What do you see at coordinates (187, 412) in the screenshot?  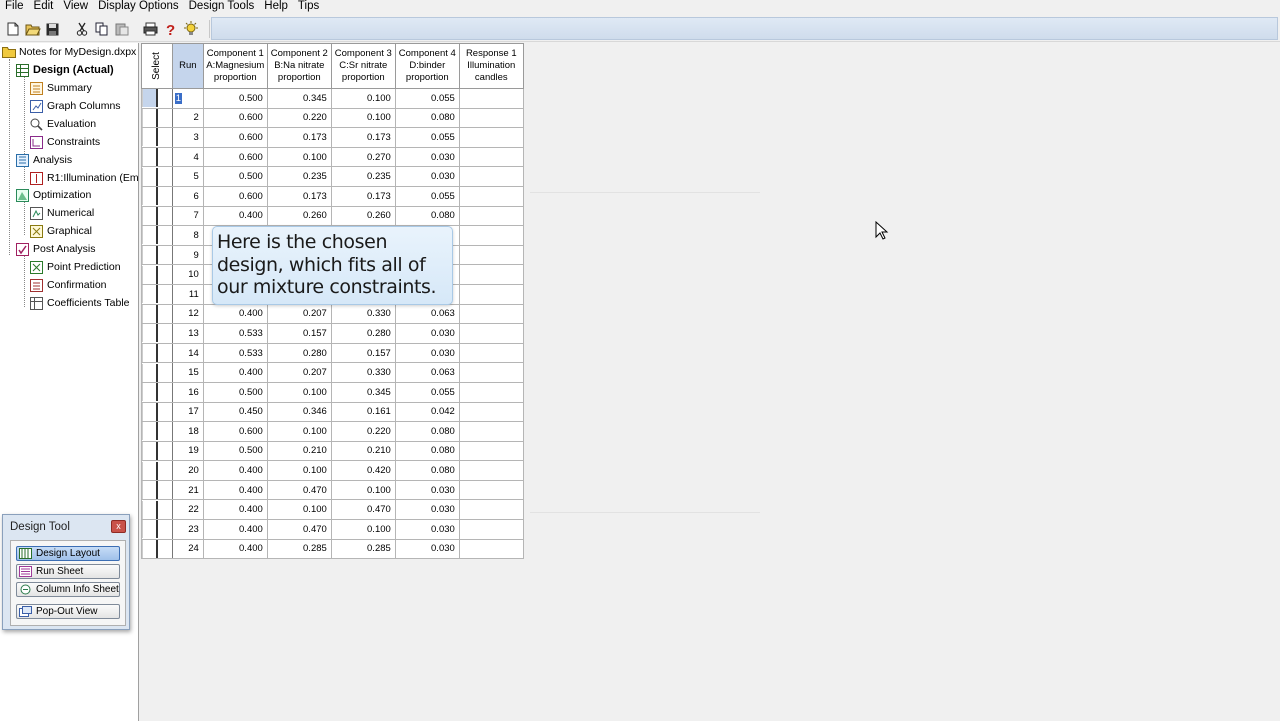 I see `run-cell: 17` at bounding box center [187, 412].